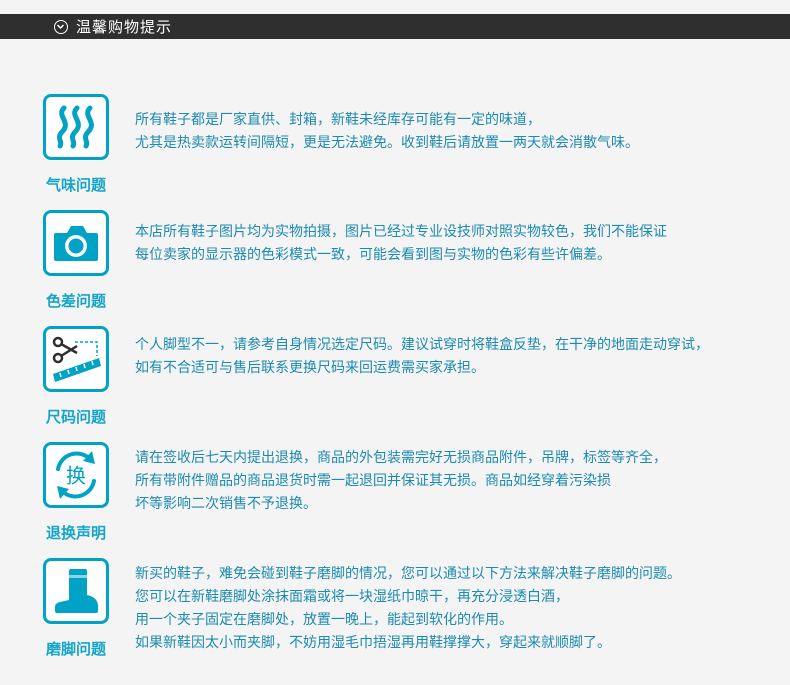 The image size is (790, 685). What do you see at coordinates (75, 417) in the screenshot?
I see `tip-label: 尺码问题` at bounding box center [75, 417].